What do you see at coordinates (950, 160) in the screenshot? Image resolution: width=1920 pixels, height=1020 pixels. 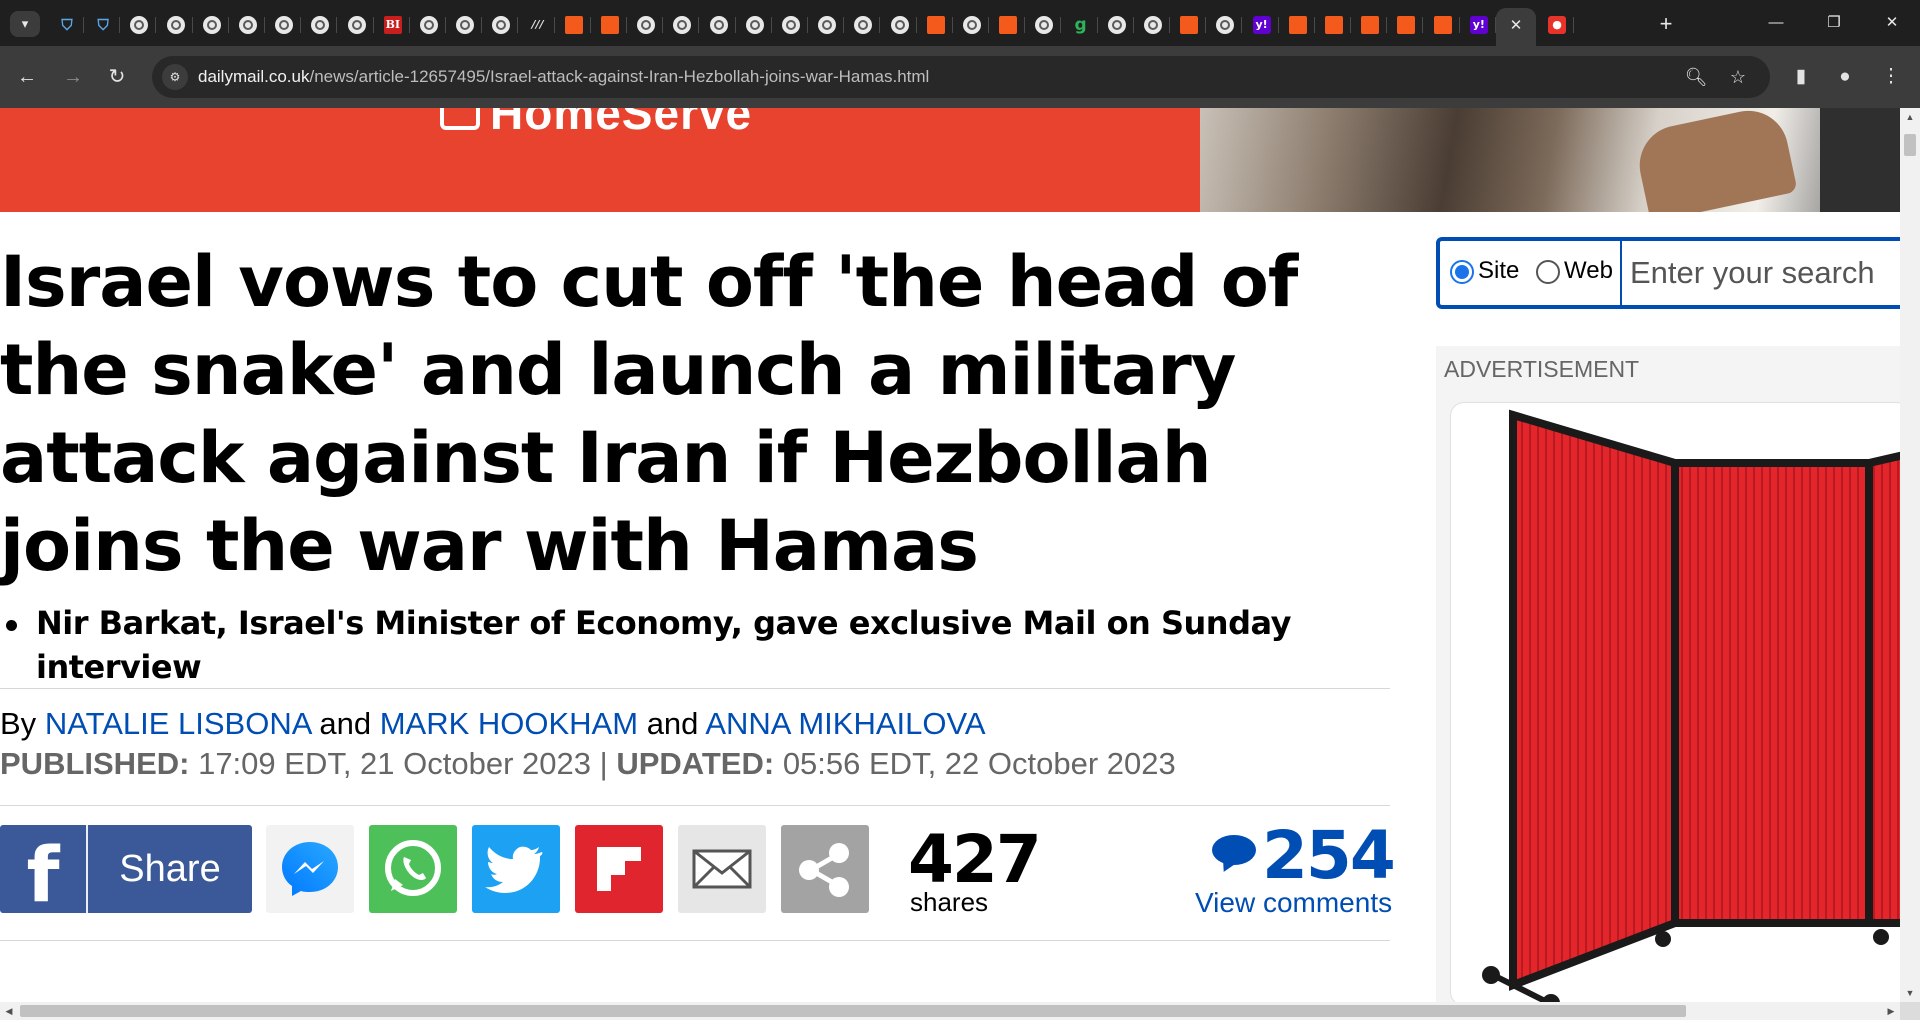 I see `homeserve-ad-banner: HomeServe` at bounding box center [950, 160].